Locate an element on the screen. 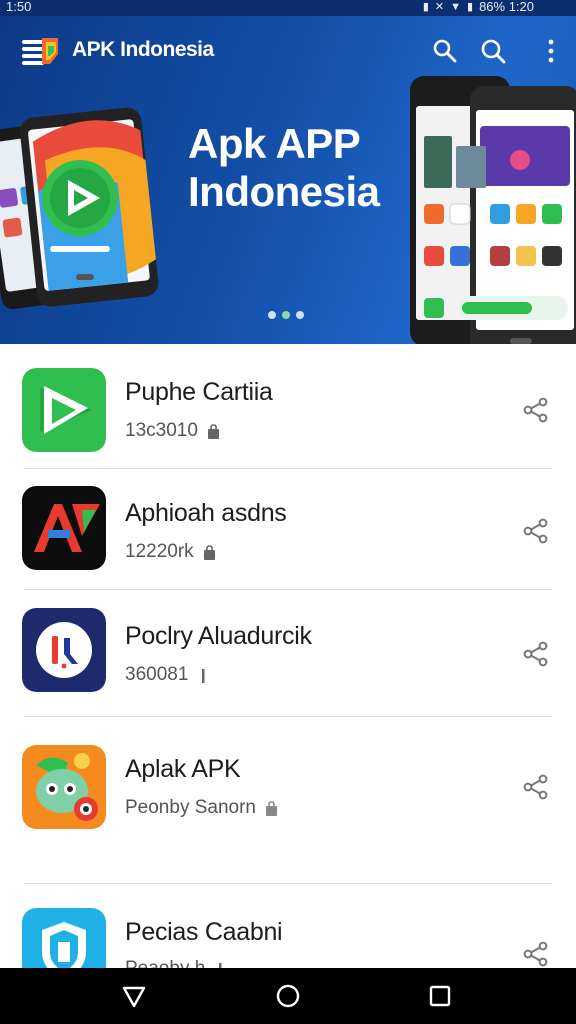 This screenshot has height=1024, width=576. app-meta-text: 13c3010 is located at coordinates (161, 430).